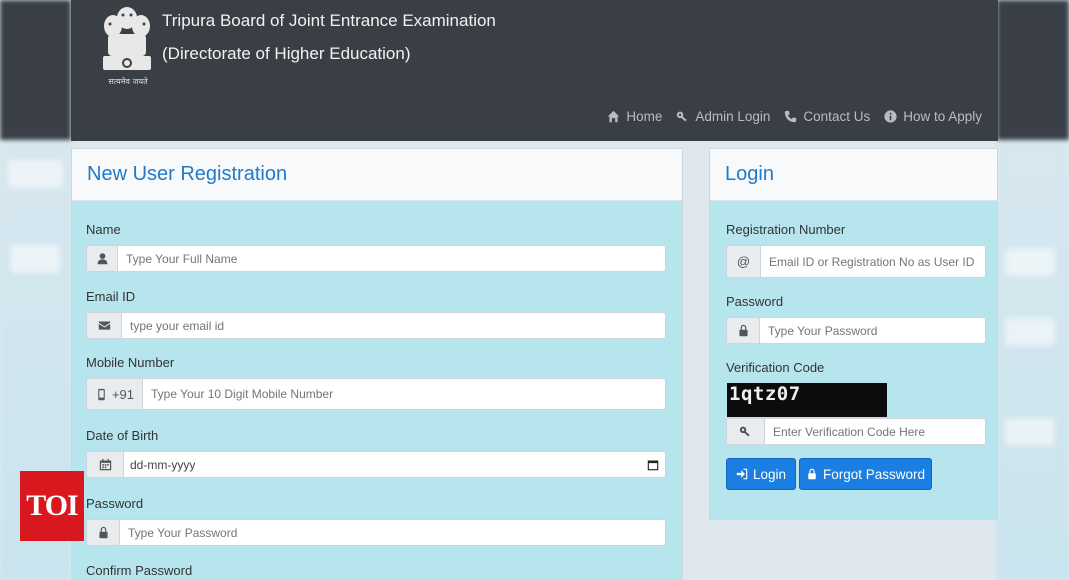 The width and height of the screenshot is (1069, 580). What do you see at coordinates (123, 394) in the screenshot?
I see `mobile-prefix: +91` at bounding box center [123, 394].